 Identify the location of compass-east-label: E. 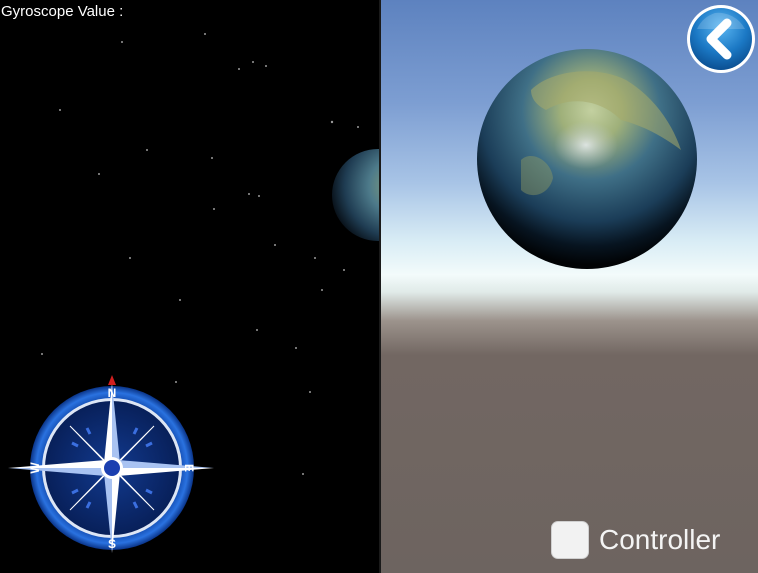
(189, 468).